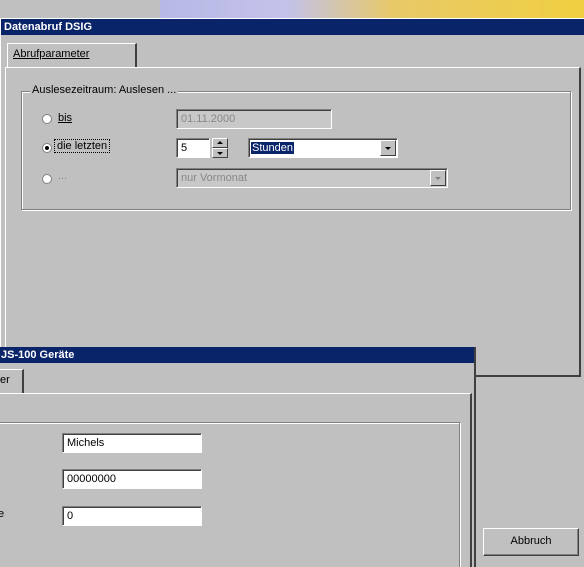 The width and height of the screenshot is (584, 567). I want to click on tab-partial: er, so click(12, 381).